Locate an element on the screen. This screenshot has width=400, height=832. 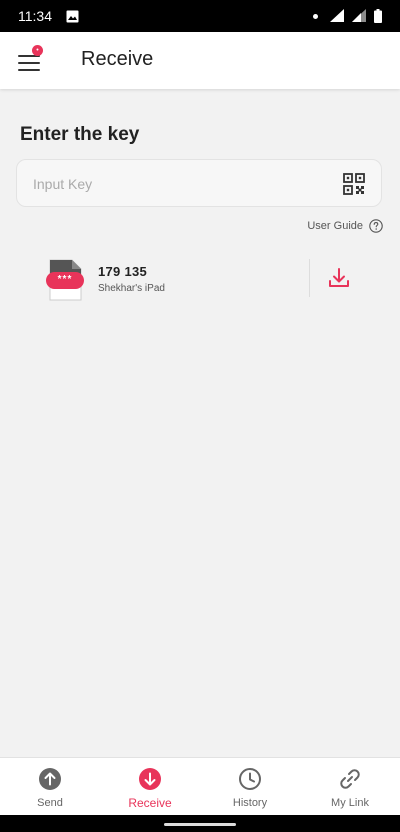
user-guide-label: User Guide is located at coordinates (335, 226).